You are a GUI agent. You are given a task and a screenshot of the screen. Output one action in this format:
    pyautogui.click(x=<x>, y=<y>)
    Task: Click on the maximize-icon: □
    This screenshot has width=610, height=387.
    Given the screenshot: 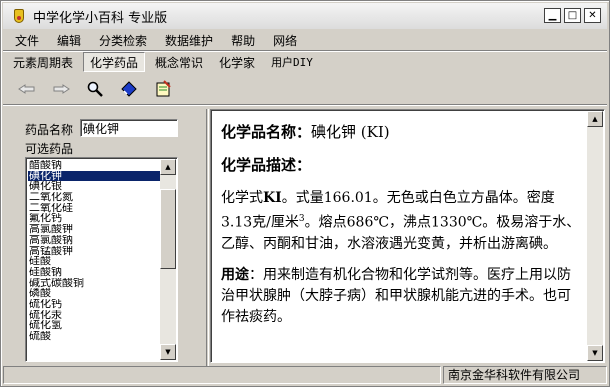 What is the action you would take?
    pyautogui.click(x=572, y=15)
    